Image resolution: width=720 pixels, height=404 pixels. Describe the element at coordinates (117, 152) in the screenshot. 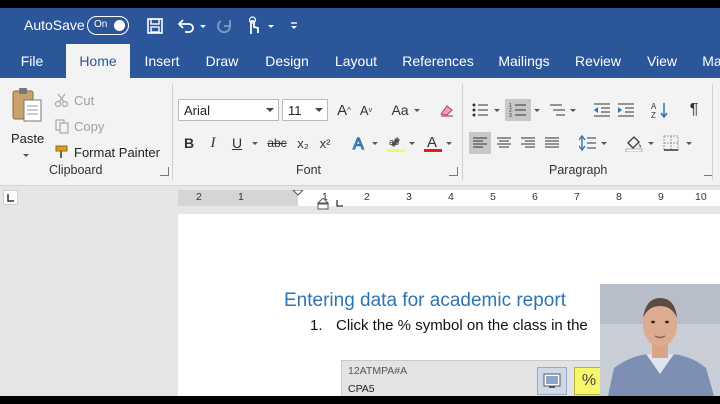

I see `format-painter-button: Format Painter` at that location.